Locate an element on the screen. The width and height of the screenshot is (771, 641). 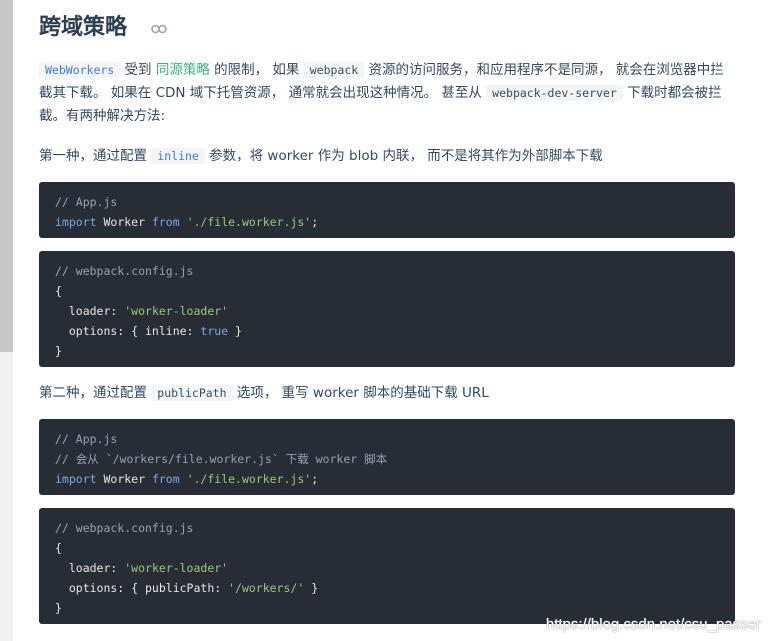
code-line: options: { inline: true } is located at coordinates (148, 331).